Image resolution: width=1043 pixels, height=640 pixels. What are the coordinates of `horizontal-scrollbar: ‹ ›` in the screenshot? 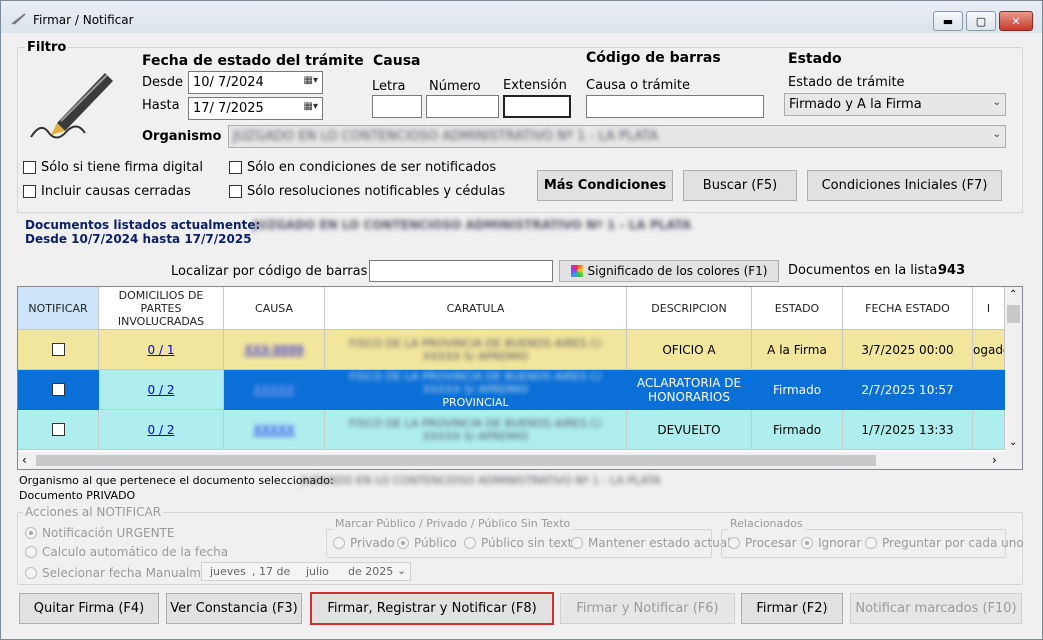 It's located at (520, 460).